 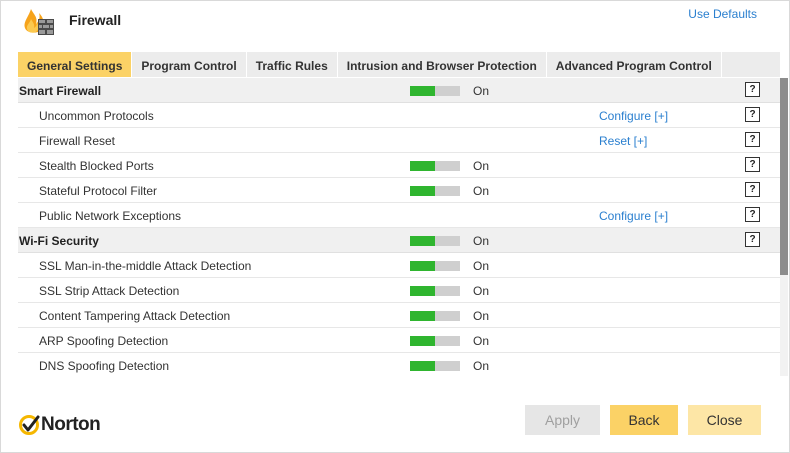 I want to click on setting-label: Firewall Reset, so click(x=77, y=141).